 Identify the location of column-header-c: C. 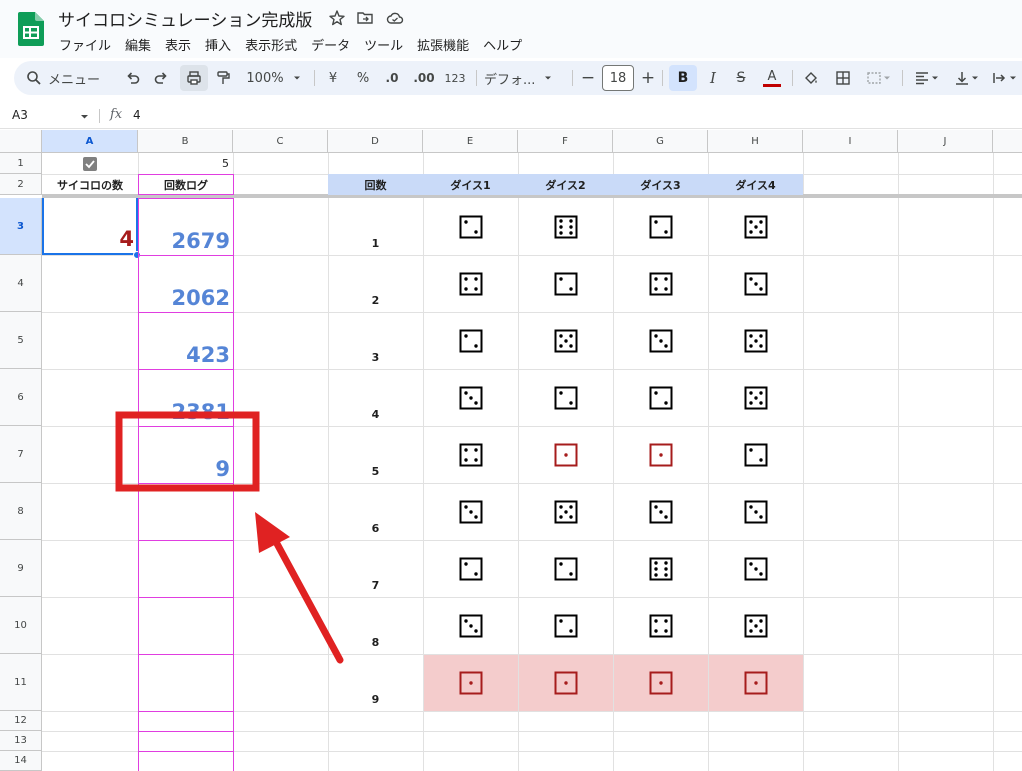
(280, 141).